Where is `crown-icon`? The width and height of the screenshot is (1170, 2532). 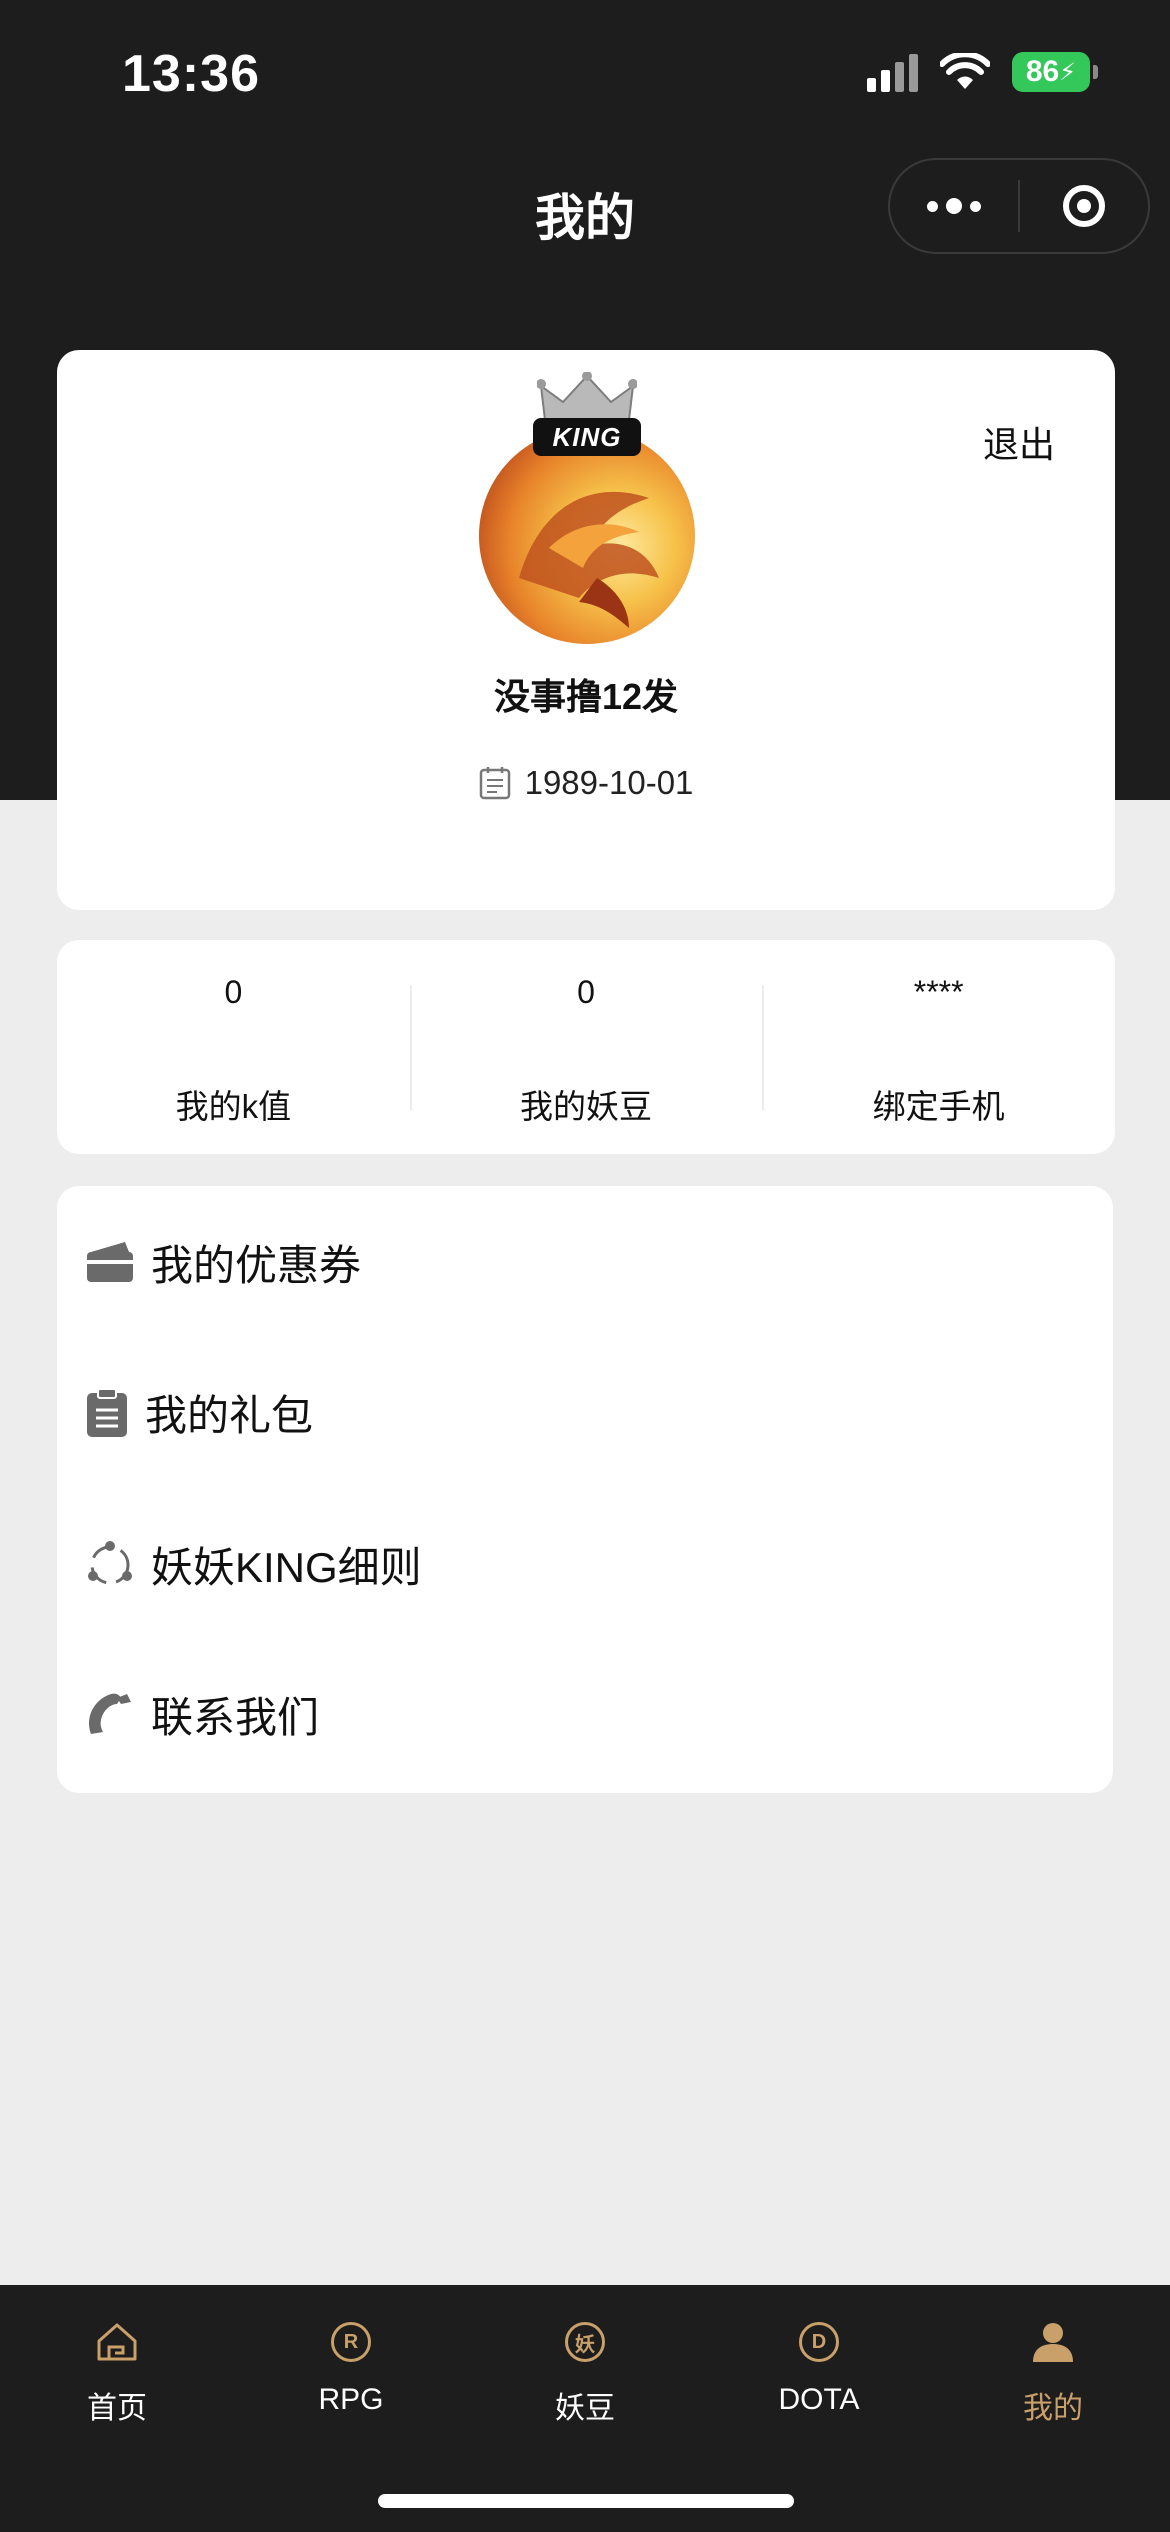 crown-icon is located at coordinates (587, 396).